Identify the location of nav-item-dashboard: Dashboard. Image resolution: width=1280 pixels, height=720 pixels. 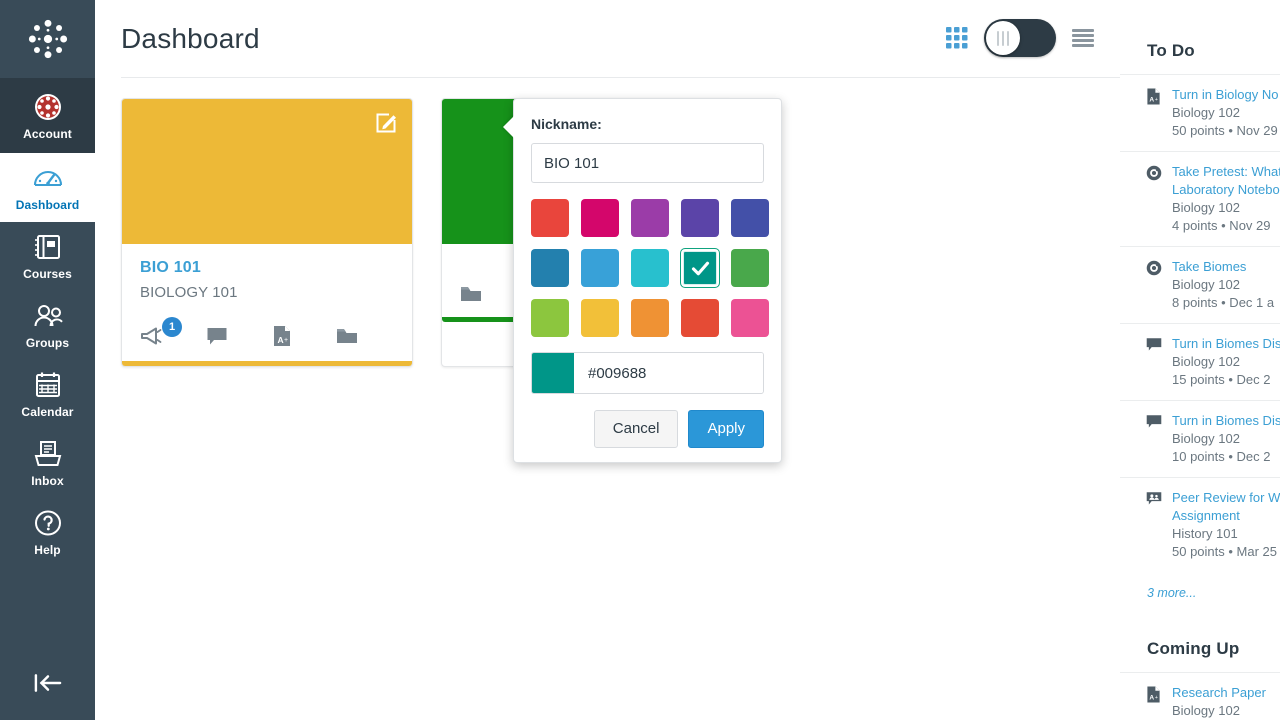
(47, 187).